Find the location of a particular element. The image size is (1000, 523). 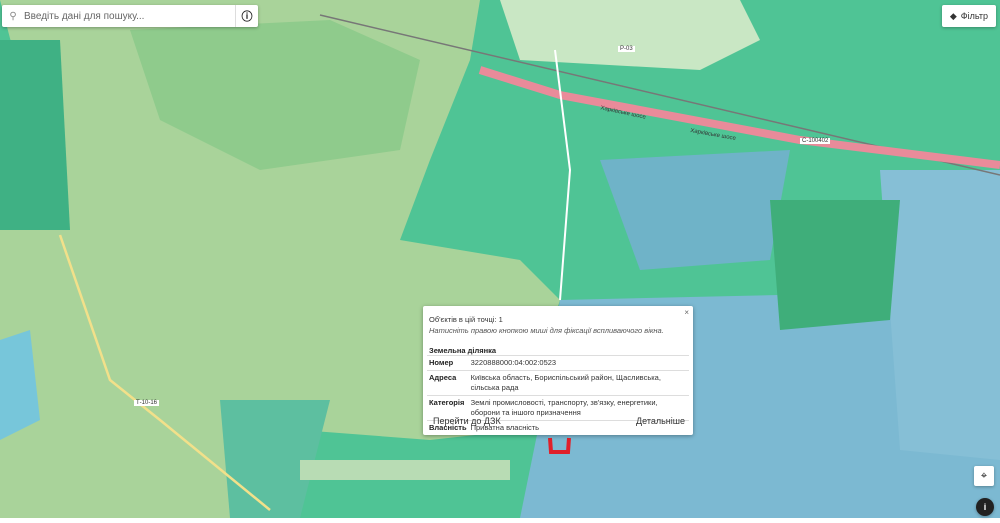

locate-button: ⌖ is located at coordinates (984, 476).